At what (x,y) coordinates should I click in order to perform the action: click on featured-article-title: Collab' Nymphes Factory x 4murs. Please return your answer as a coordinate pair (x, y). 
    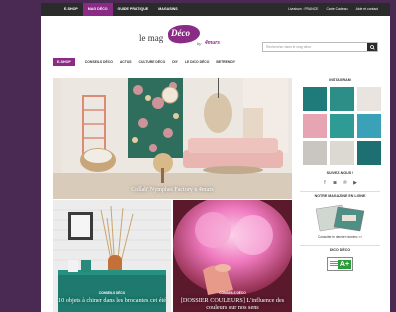
    Looking at the image, I should click on (172, 190).